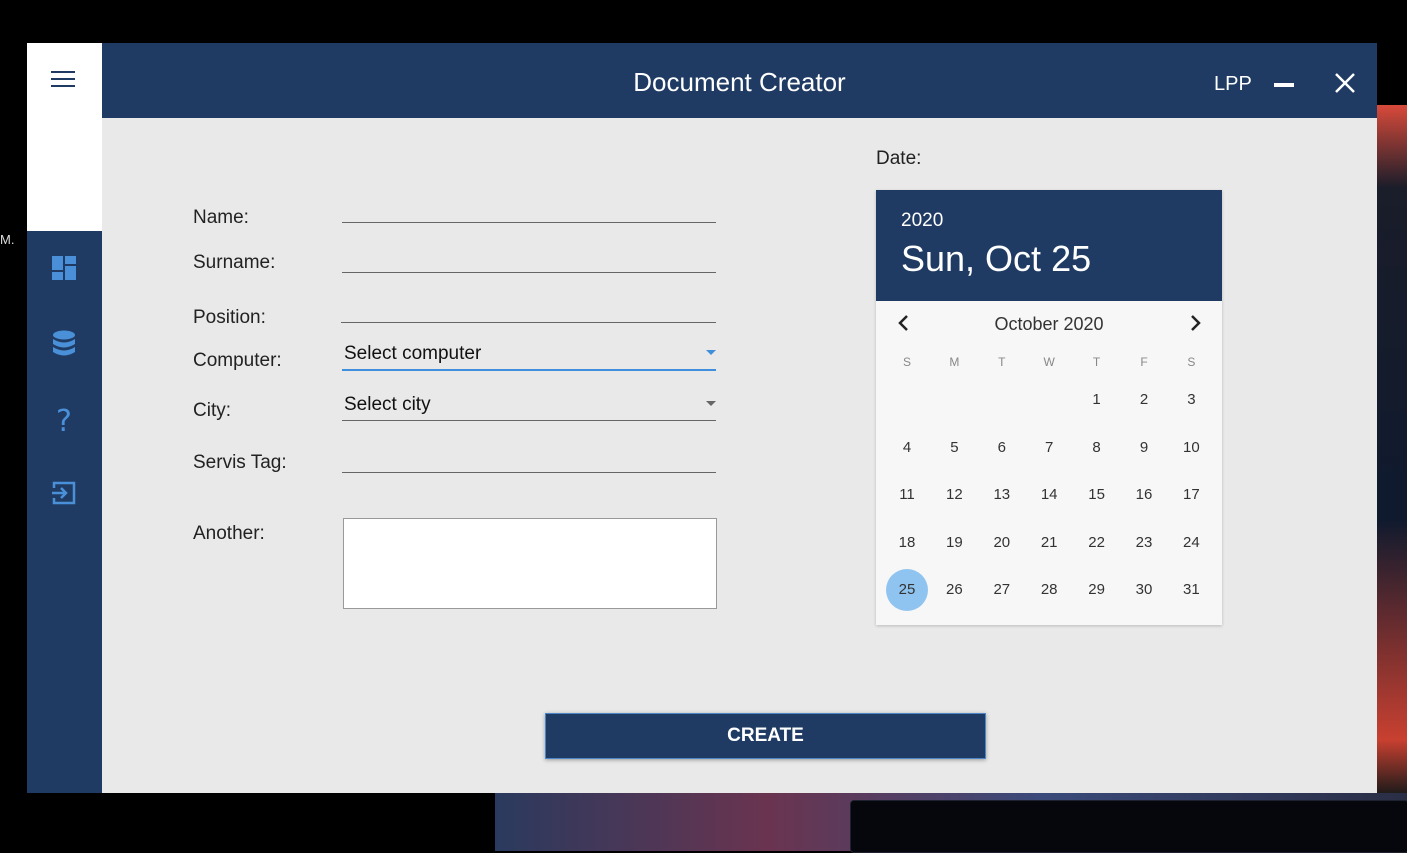 The width and height of the screenshot is (1407, 853). I want to click on calendar-day: 31, so click(1191, 590).